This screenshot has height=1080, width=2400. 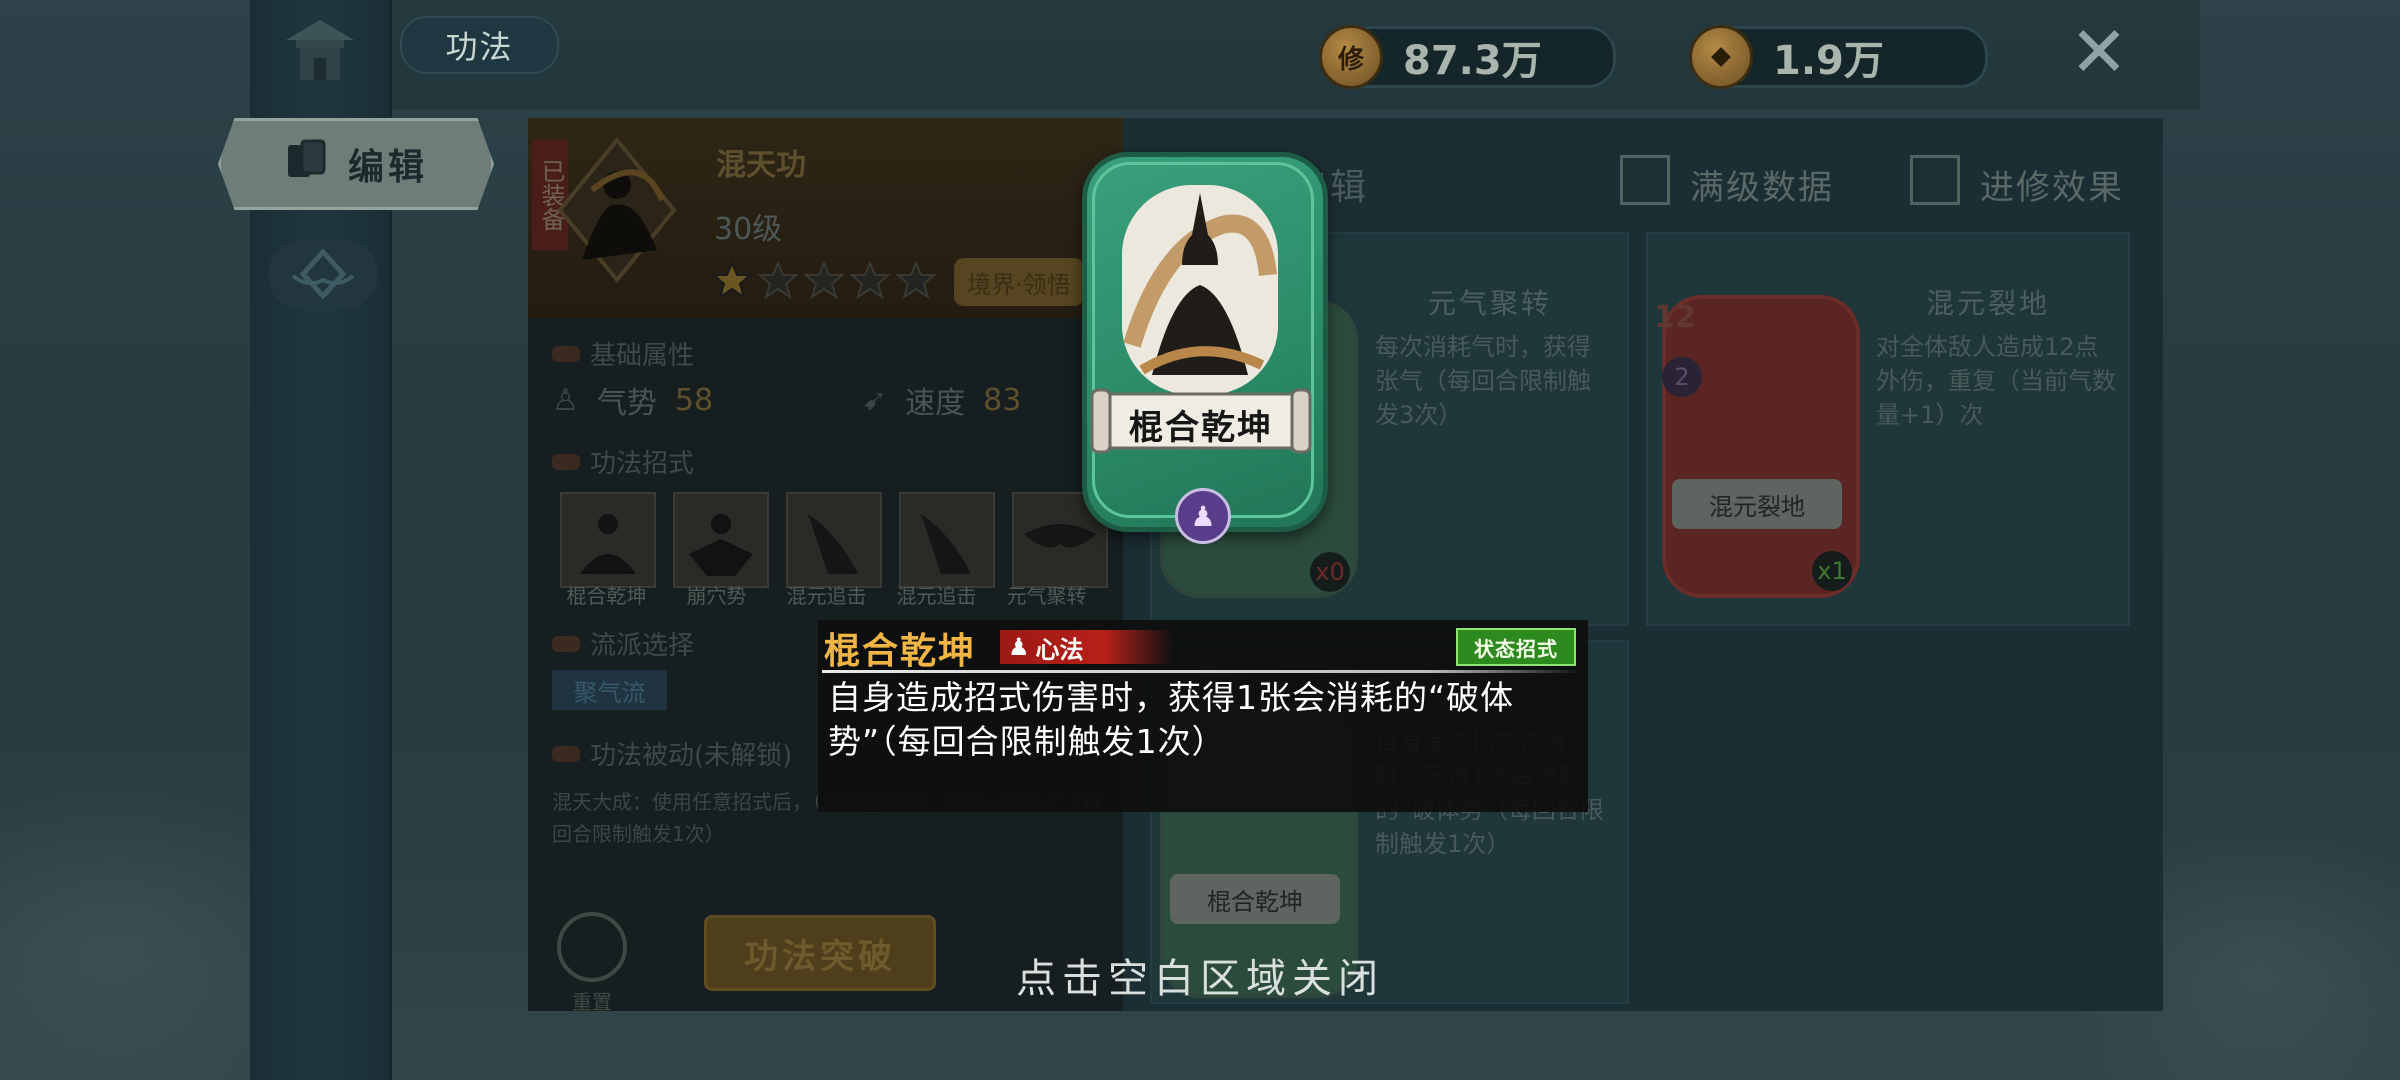 I want to click on card-cost: 12, so click(x=1675, y=317).